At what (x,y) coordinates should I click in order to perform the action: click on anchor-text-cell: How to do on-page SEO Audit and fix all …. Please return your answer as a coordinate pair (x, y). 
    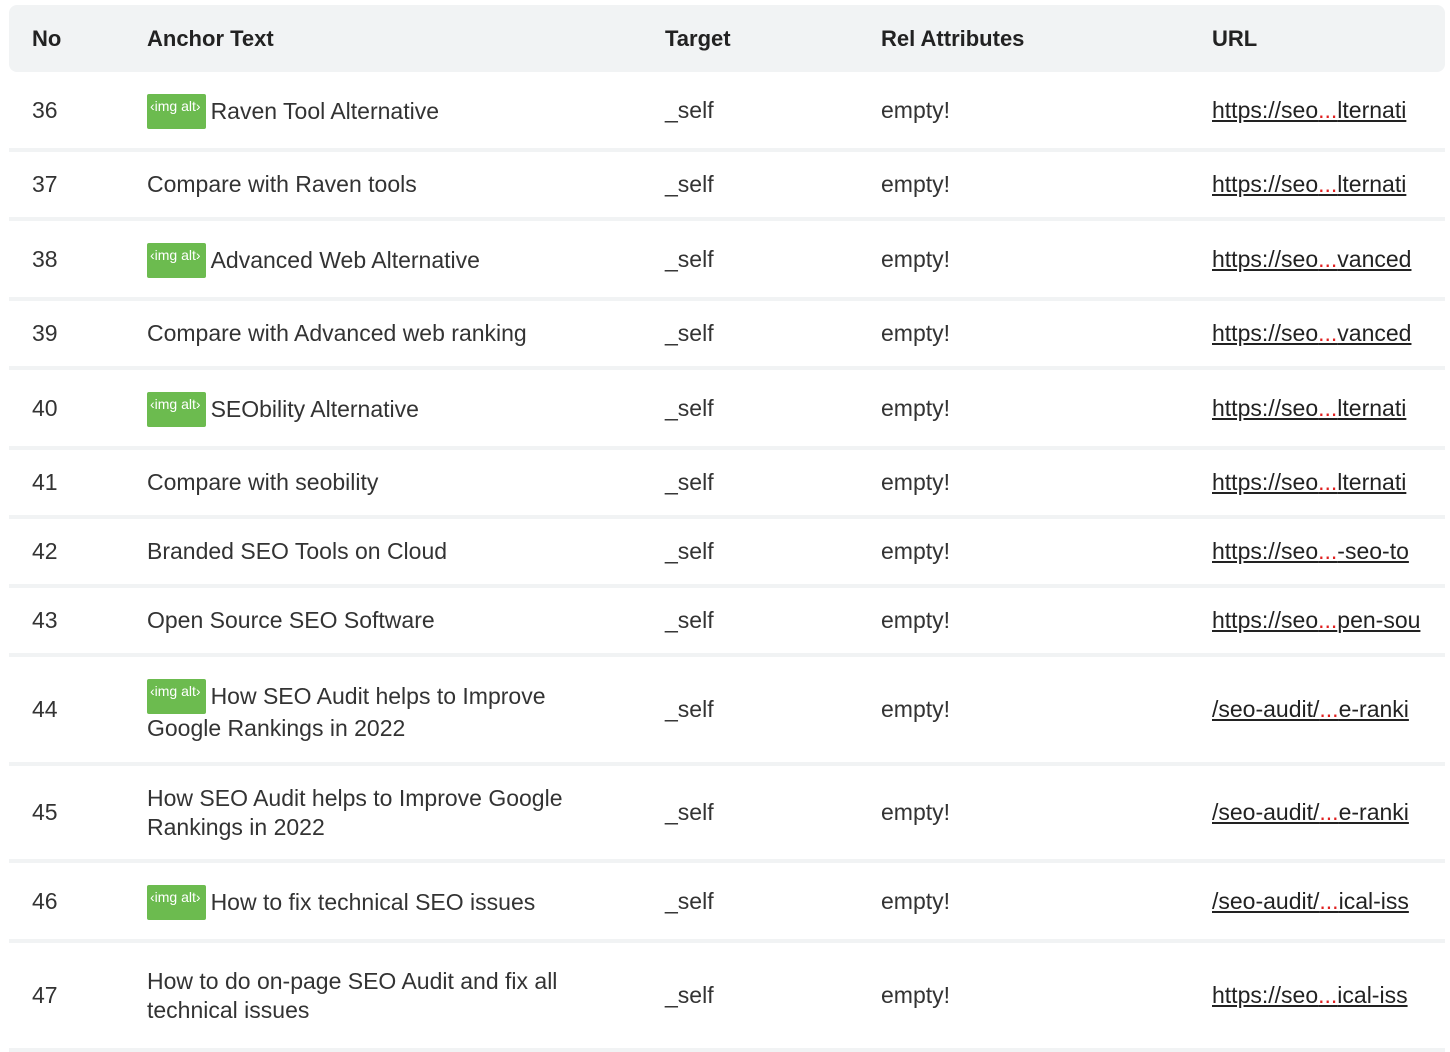
    Looking at the image, I should click on (406, 996).